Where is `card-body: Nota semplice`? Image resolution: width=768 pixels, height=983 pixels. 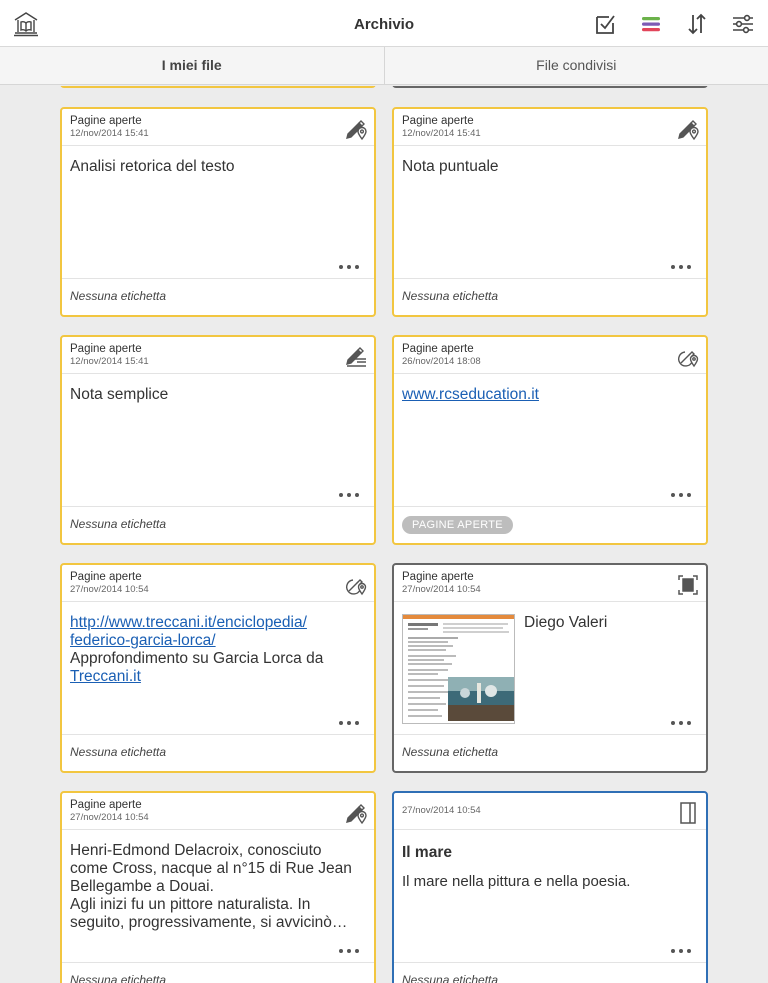
card-body: Nota semplice is located at coordinates (218, 440).